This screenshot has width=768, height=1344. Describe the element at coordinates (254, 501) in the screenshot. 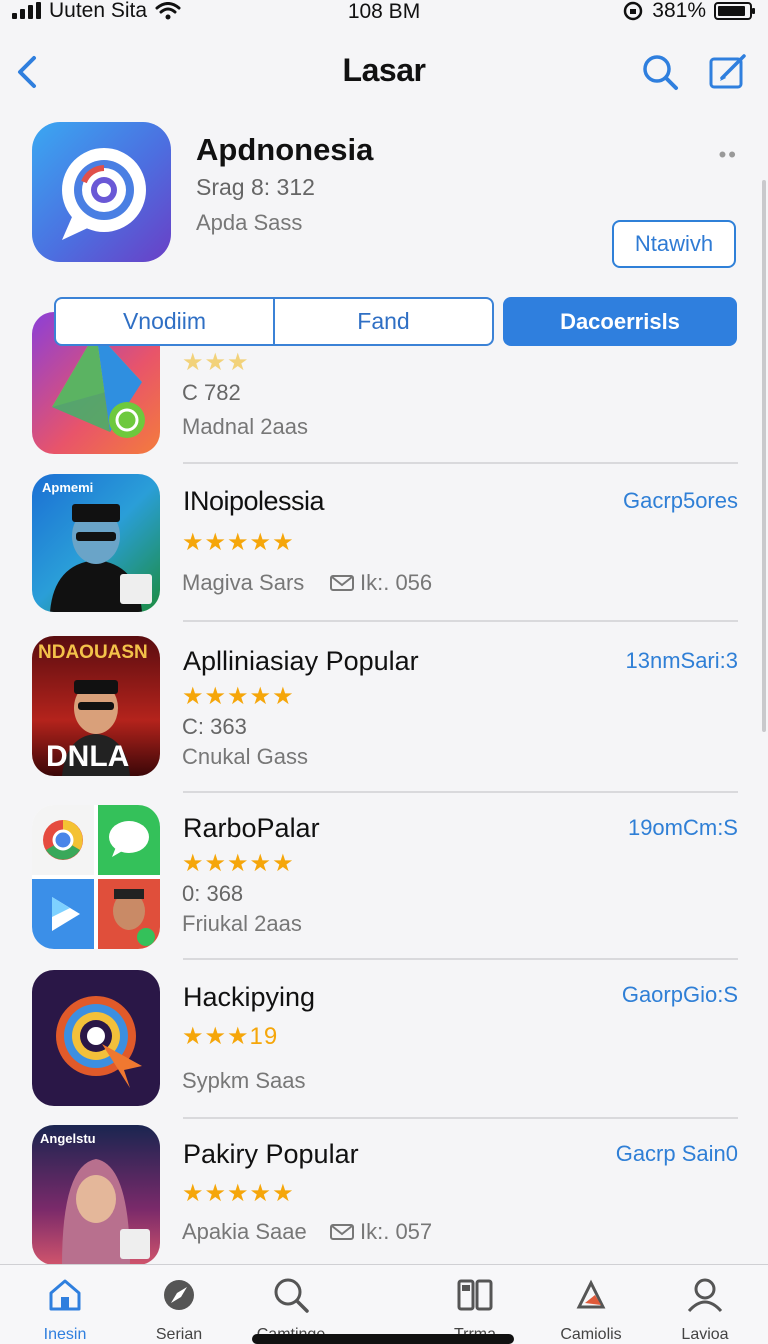

I see `app-name: INoipolessia` at that location.